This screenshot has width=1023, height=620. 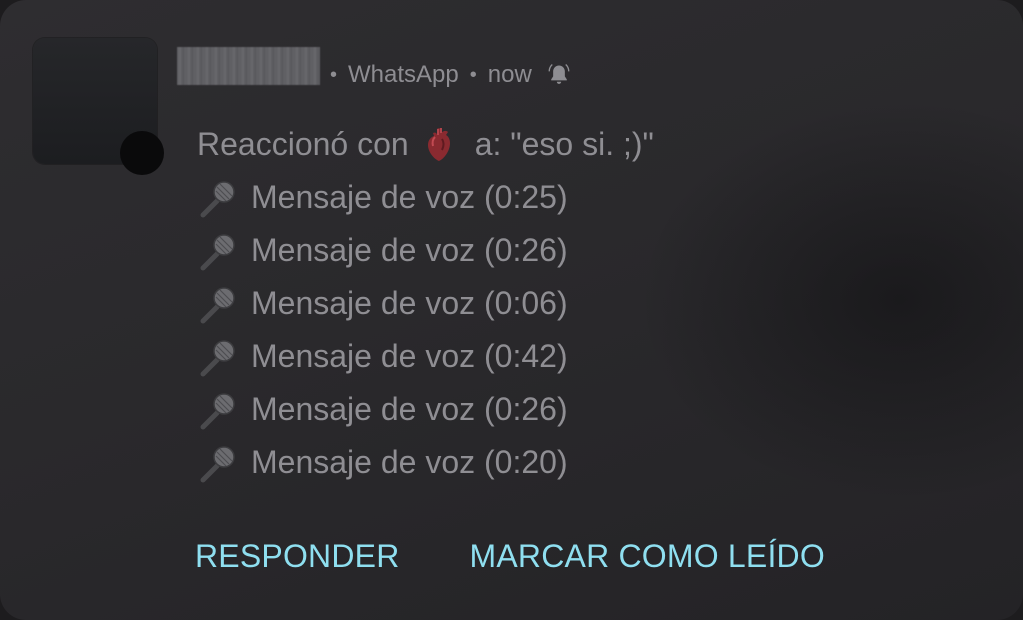 What do you see at coordinates (409, 356) in the screenshot?
I see `voice-message-label: Mensaje de voz (0:42)` at bounding box center [409, 356].